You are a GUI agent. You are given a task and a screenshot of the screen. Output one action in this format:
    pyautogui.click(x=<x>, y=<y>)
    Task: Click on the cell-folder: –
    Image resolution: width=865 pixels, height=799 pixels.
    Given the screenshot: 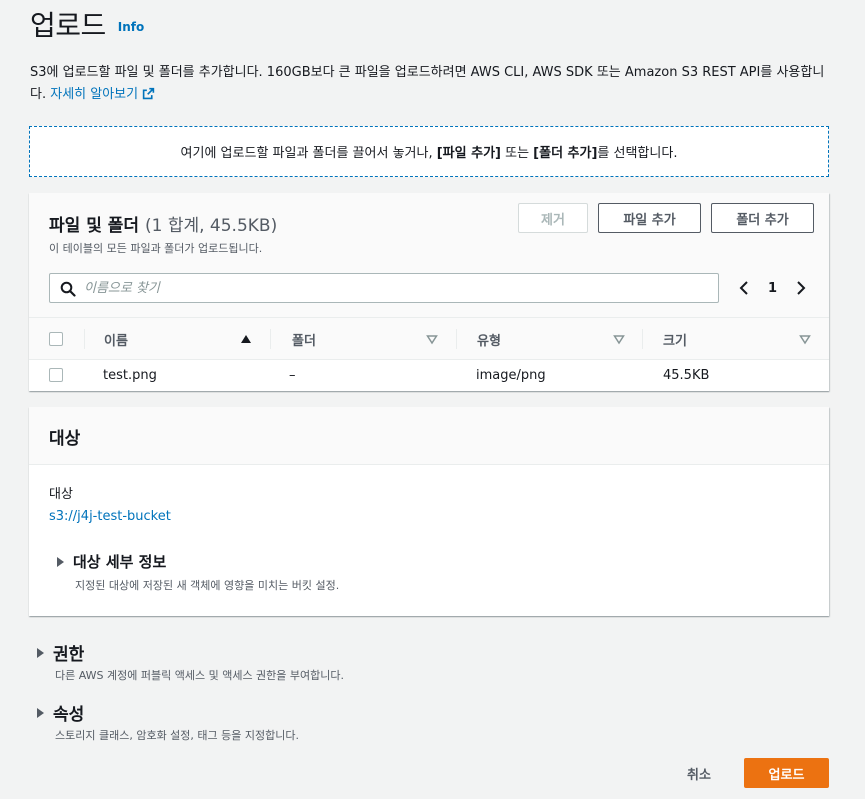 What is the action you would take?
    pyautogui.click(x=292, y=375)
    